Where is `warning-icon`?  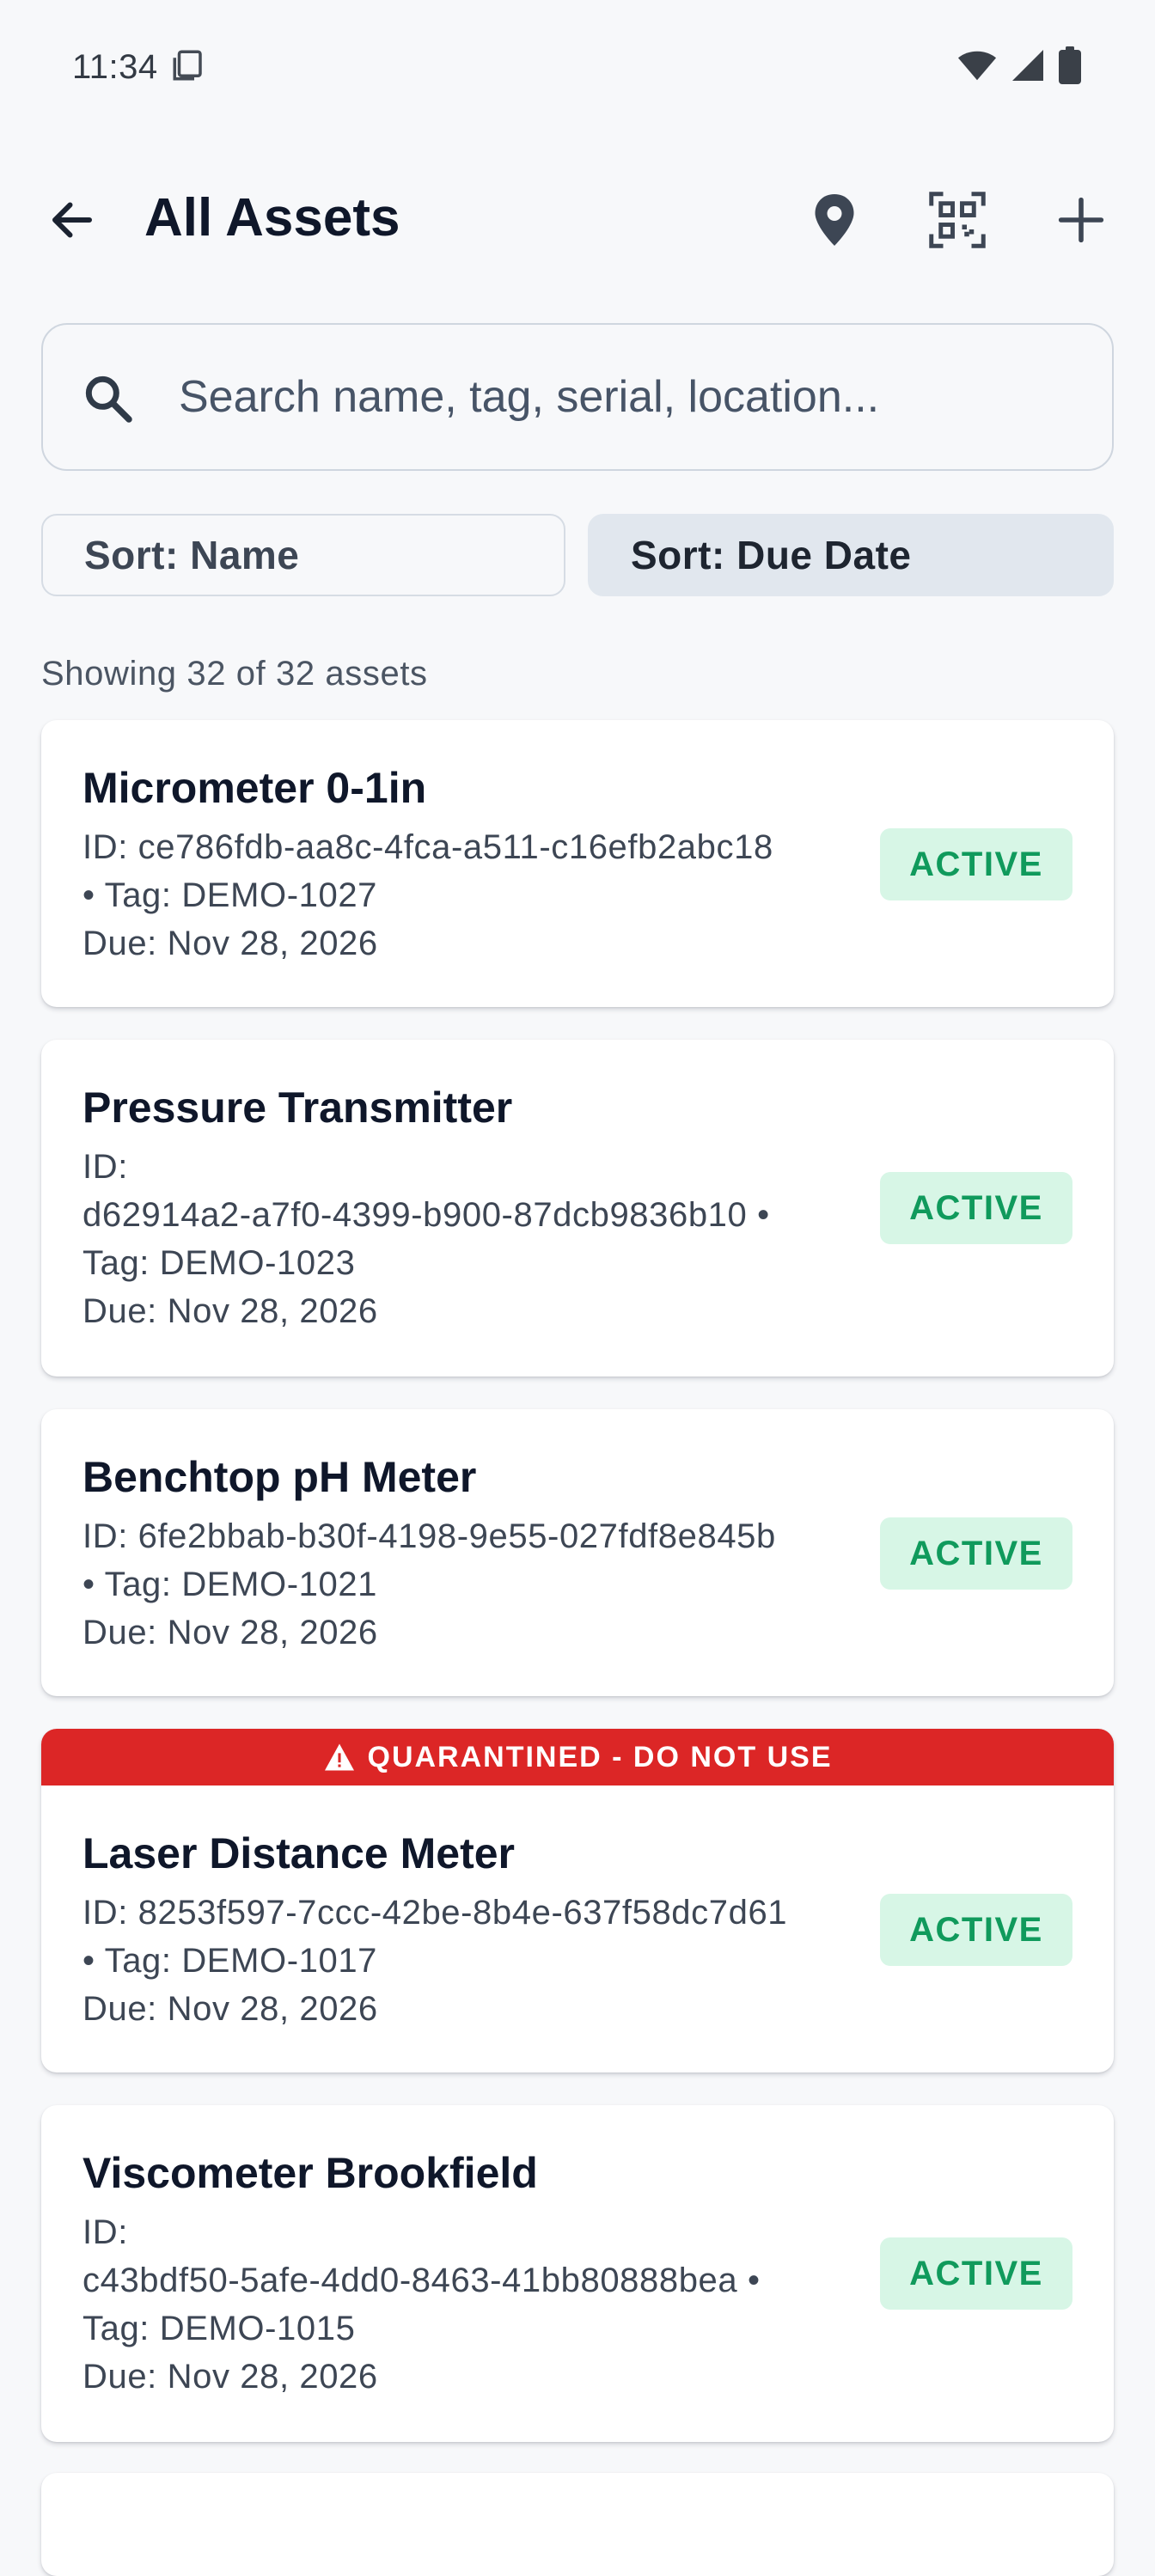 warning-icon is located at coordinates (339, 1757).